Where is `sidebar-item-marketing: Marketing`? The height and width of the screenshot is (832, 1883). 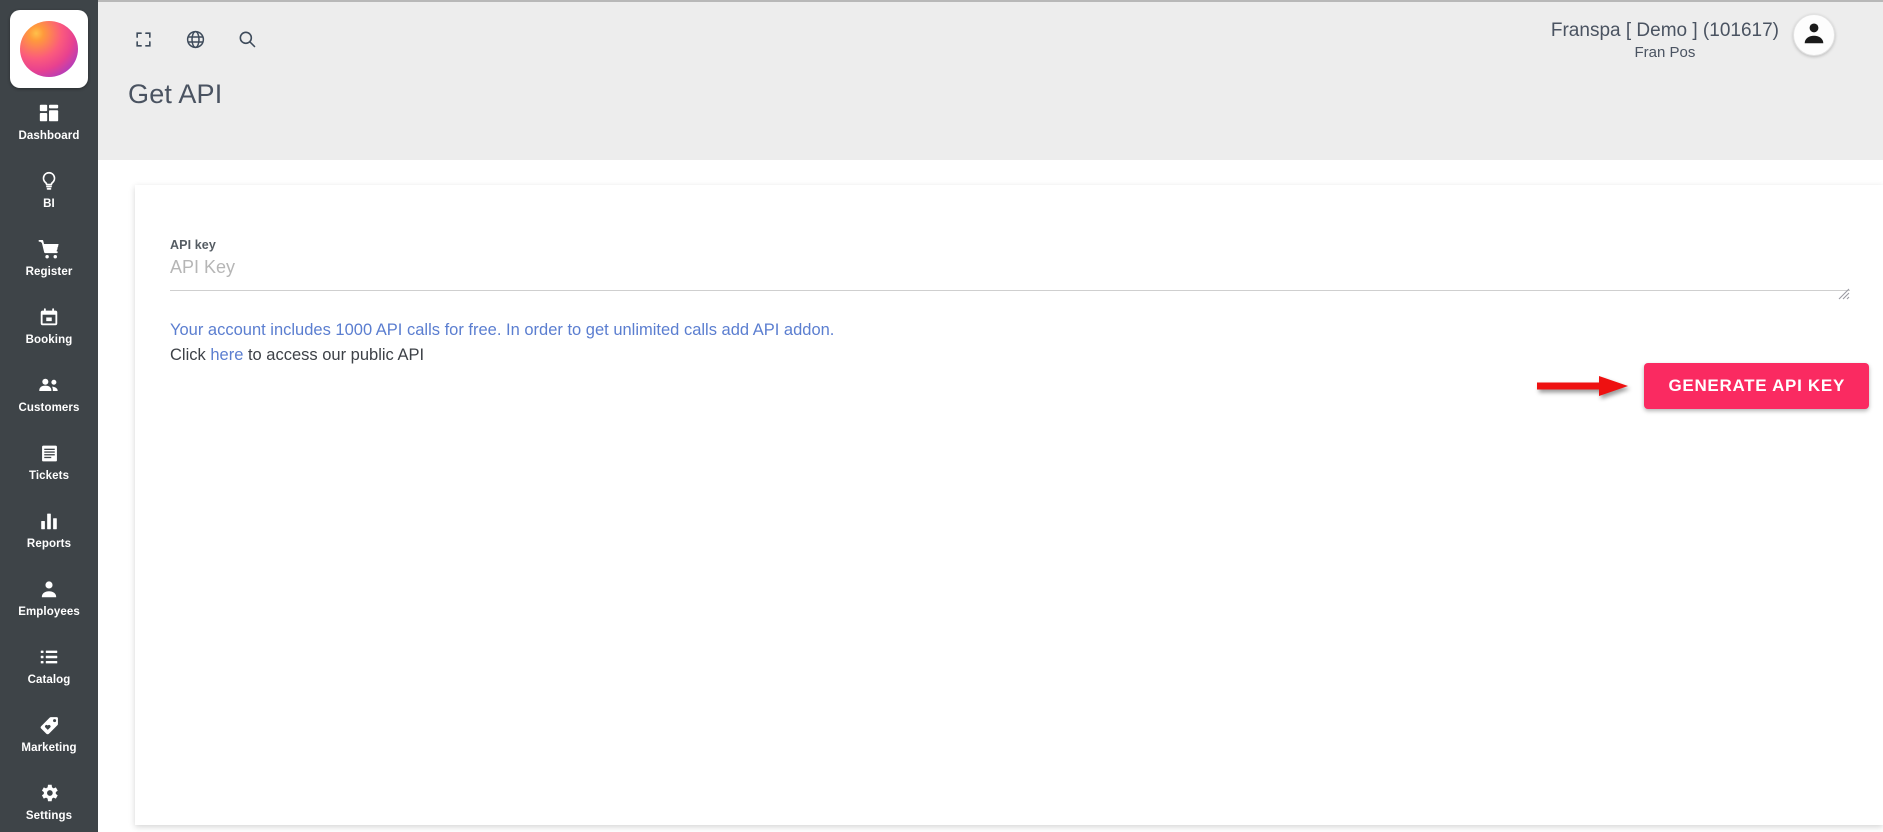
sidebar-item-marketing: Marketing is located at coordinates (49, 734).